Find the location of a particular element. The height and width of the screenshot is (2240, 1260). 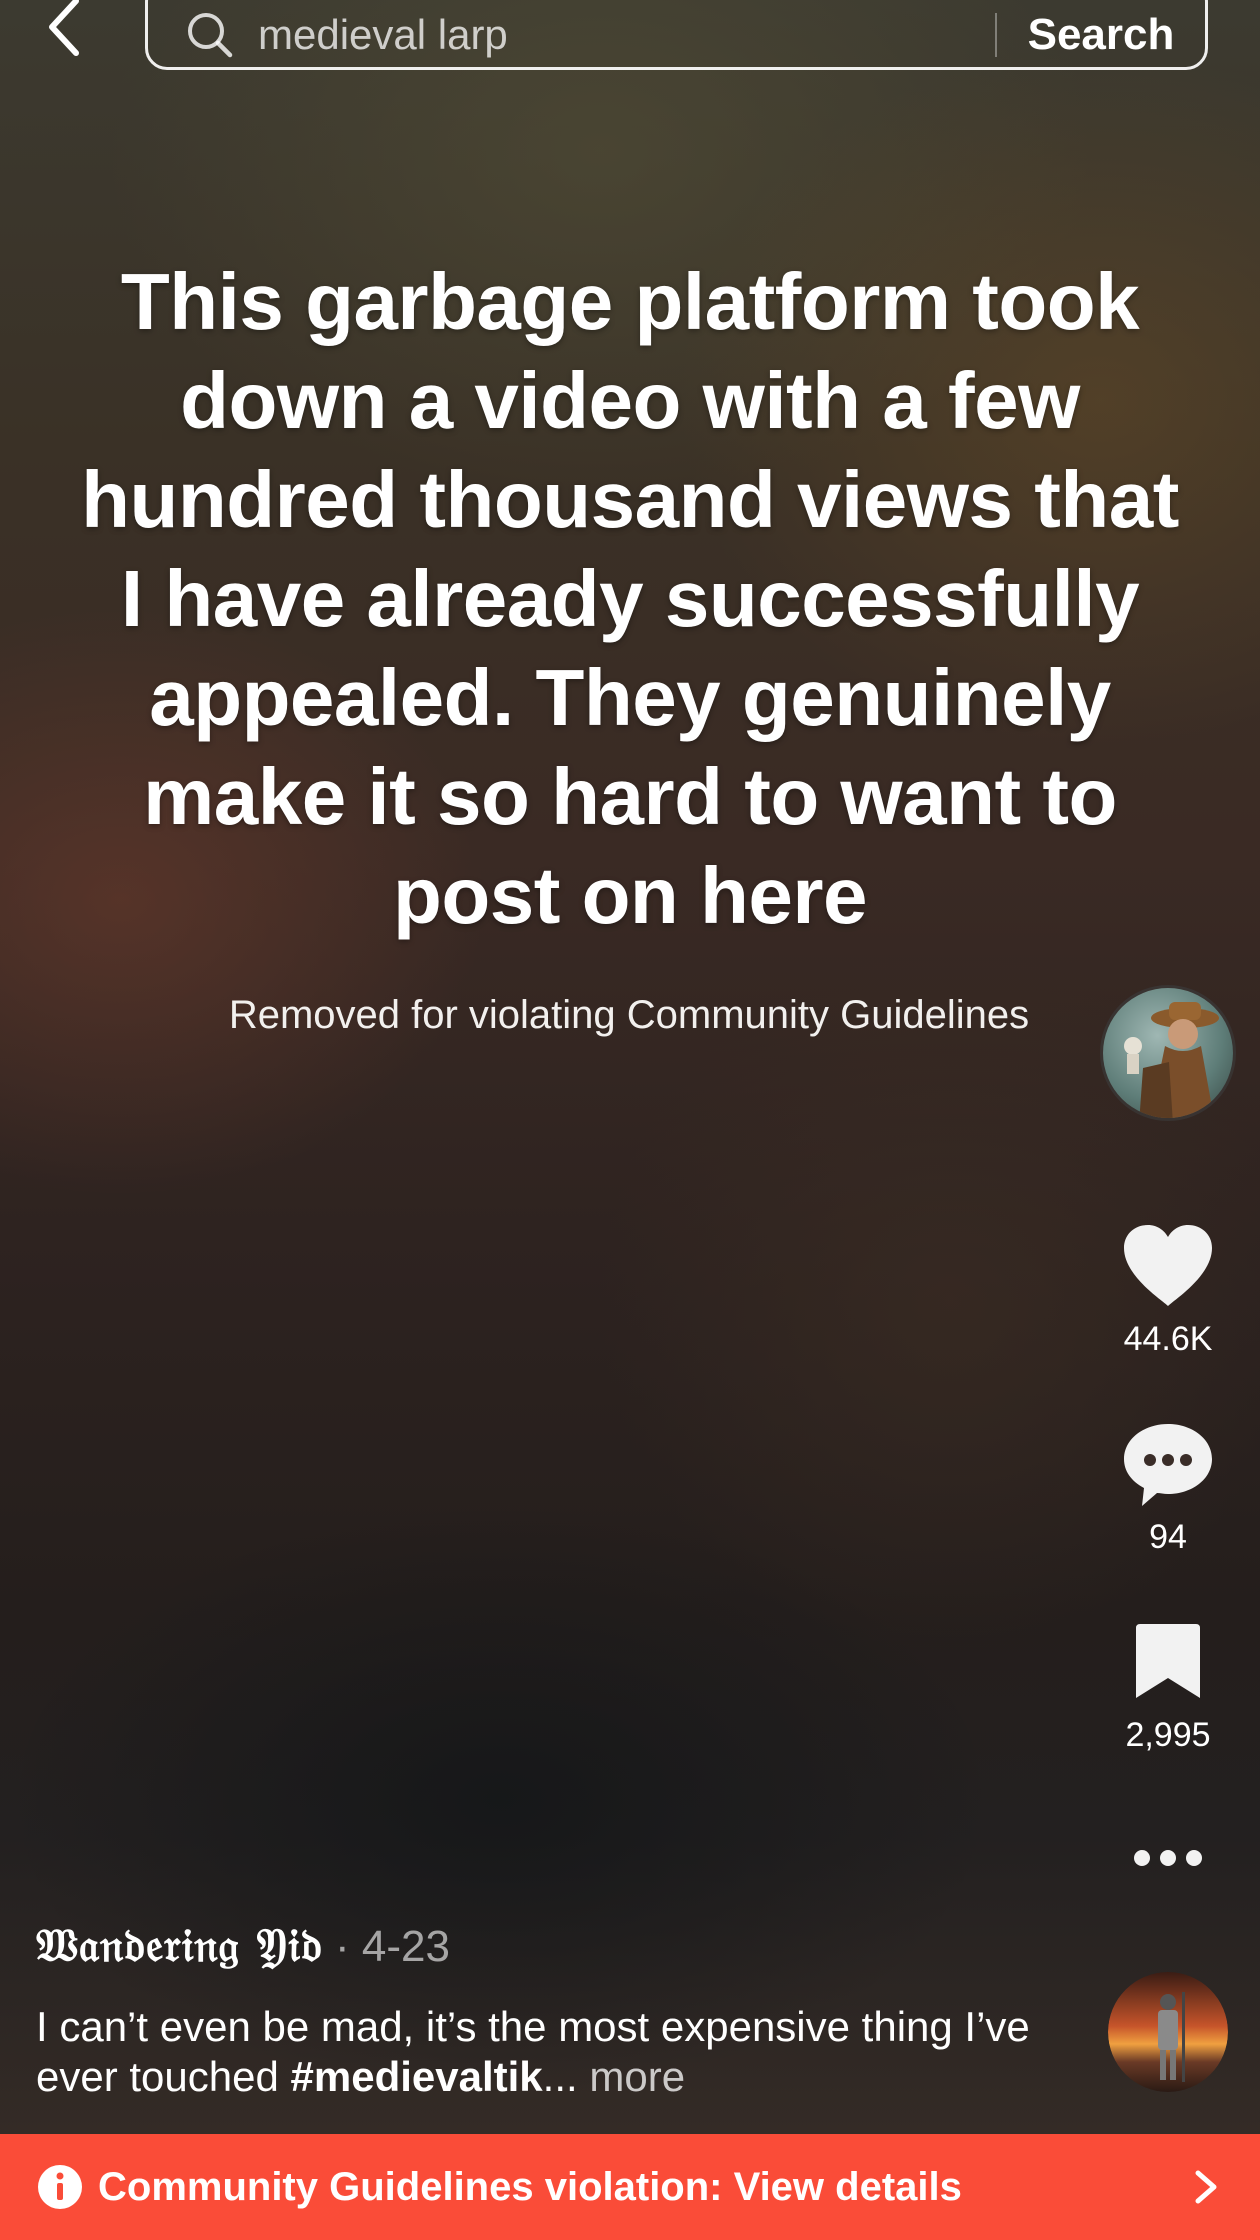

post-author-line: 𝔚𝔞𝔫𝔡𝔢𝔯𝔦𝔫𝔤 𝔜𝔦𝔡 · 4-23 is located at coordinates (243, 1946).